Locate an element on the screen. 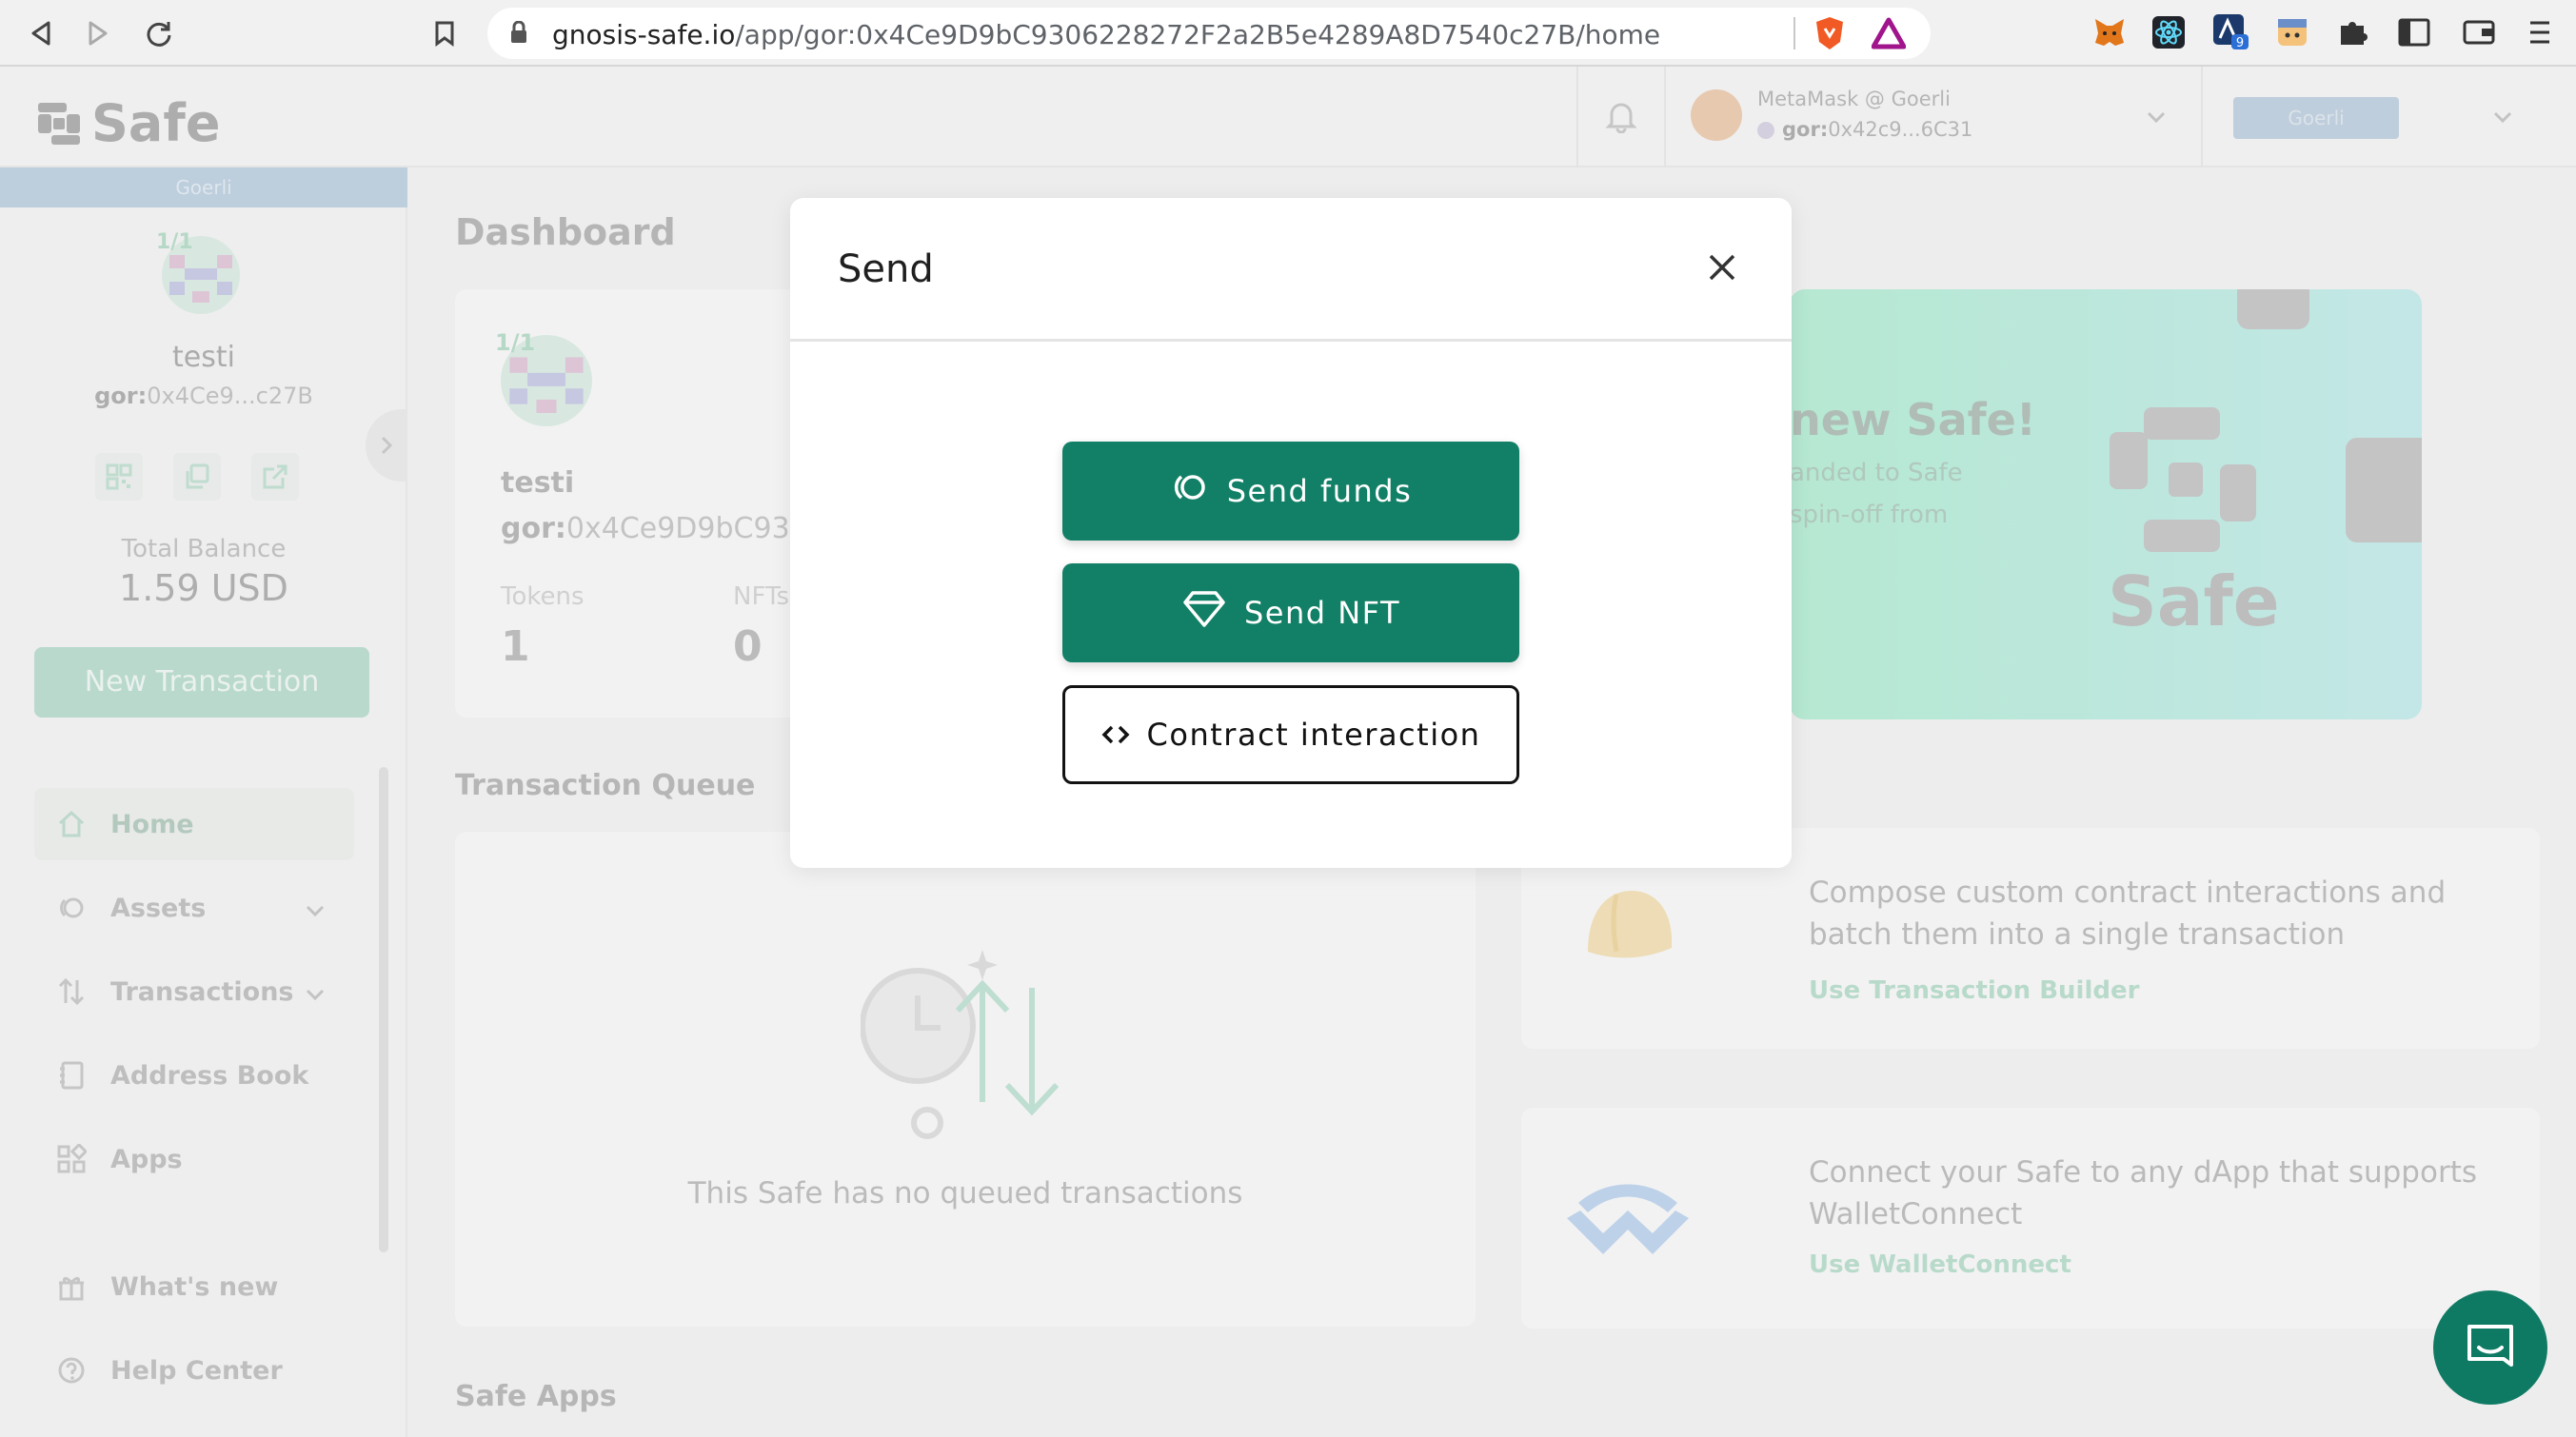 The width and height of the screenshot is (2576, 1437). send-funds-label: Send funds is located at coordinates (1319, 491).